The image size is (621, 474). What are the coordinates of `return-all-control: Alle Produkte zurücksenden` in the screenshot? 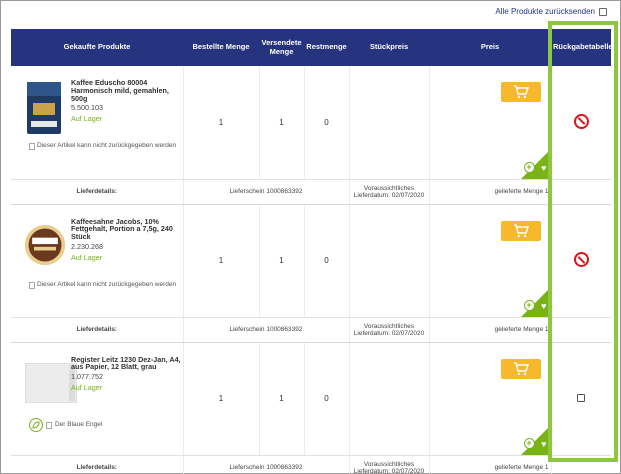 It's located at (551, 11).